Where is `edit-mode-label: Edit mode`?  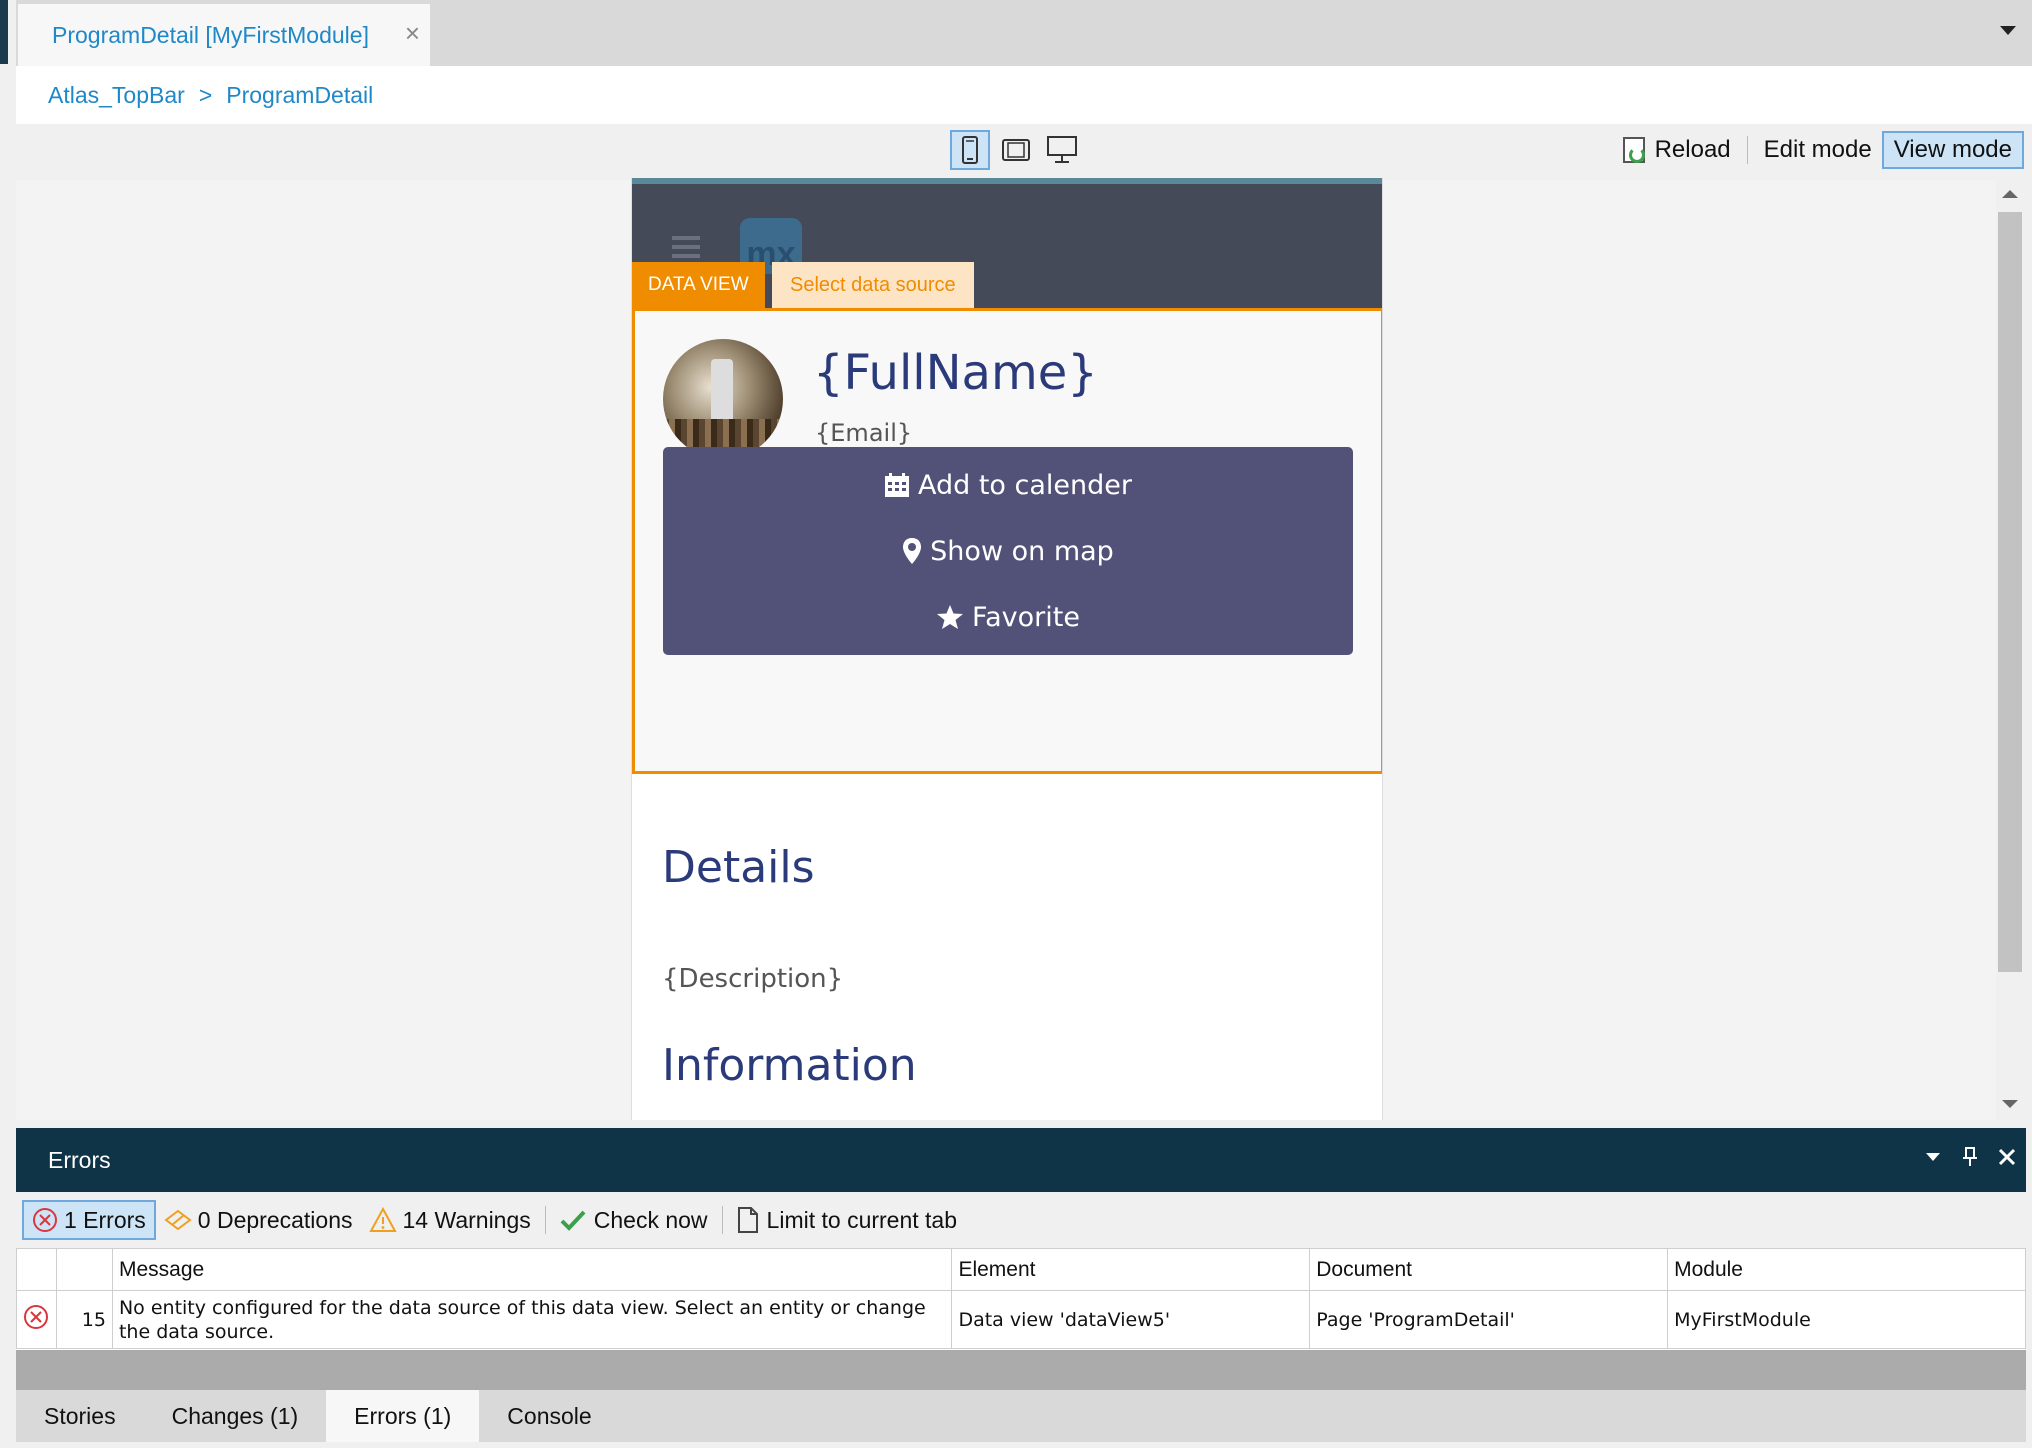 edit-mode-label: Edit mode is located at coordinates (1817, 149).